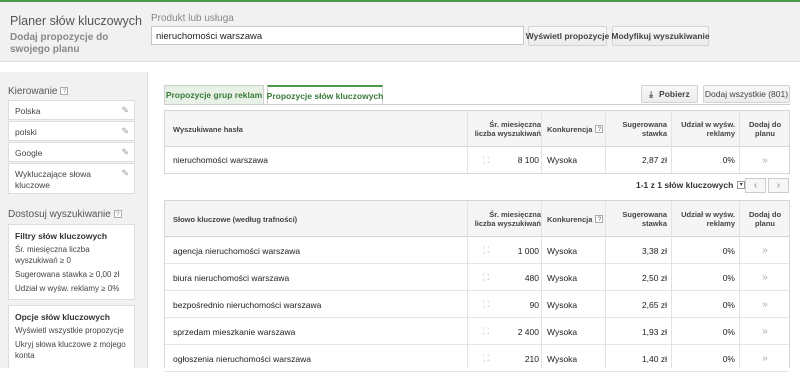  I want to click on add-all-button: Dodaj wszystkie (801), so click(746, 94).